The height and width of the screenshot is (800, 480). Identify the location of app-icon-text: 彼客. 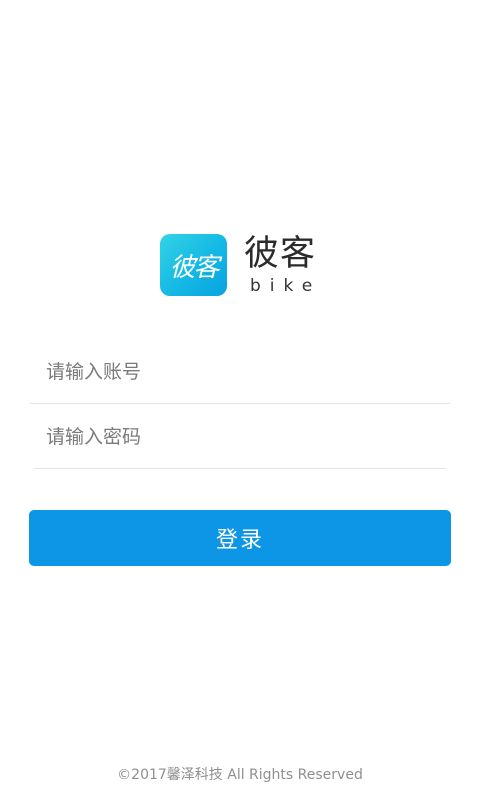
(194, 267).